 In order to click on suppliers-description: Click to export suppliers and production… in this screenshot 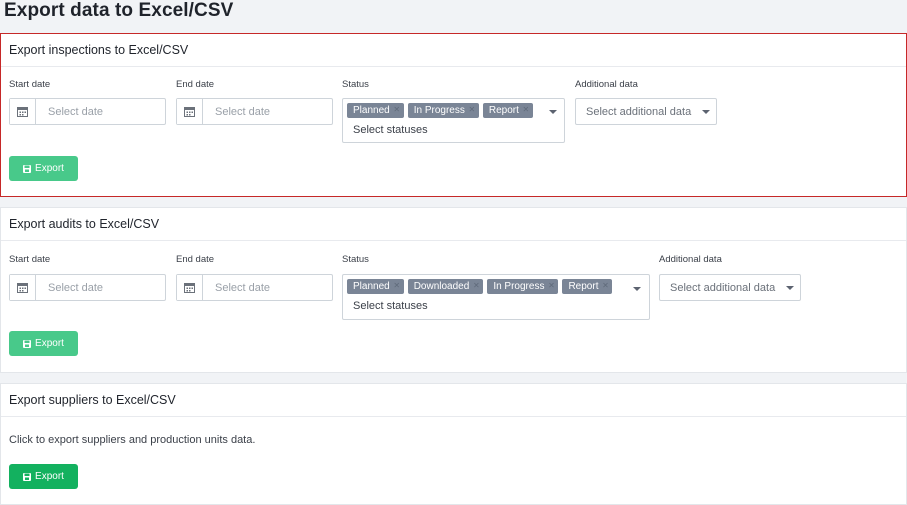, I will do `click(132, 440)`.